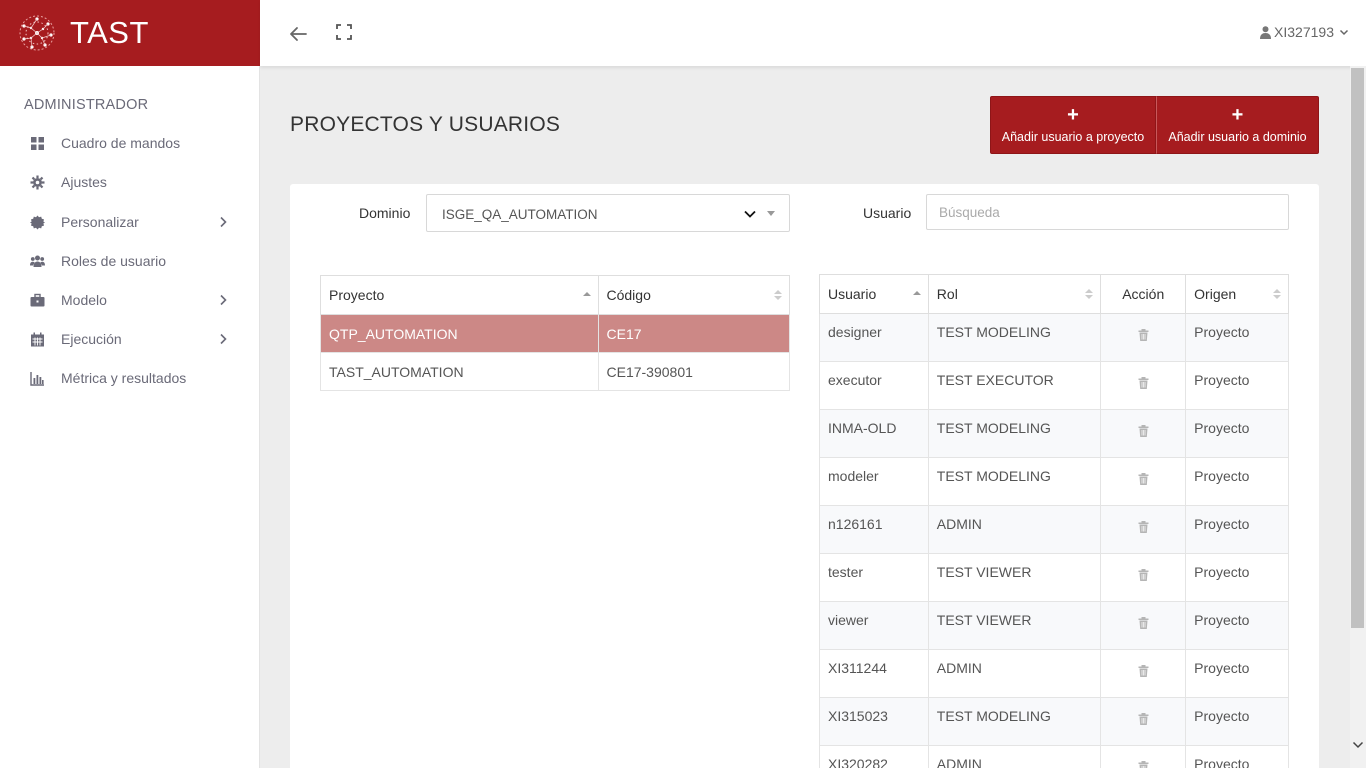 The height and width of the screenshot is (768, 1366). Describe the element at coordinates (1357, 348) in the screenshot. I see `scrollbar-thumb` at that location.